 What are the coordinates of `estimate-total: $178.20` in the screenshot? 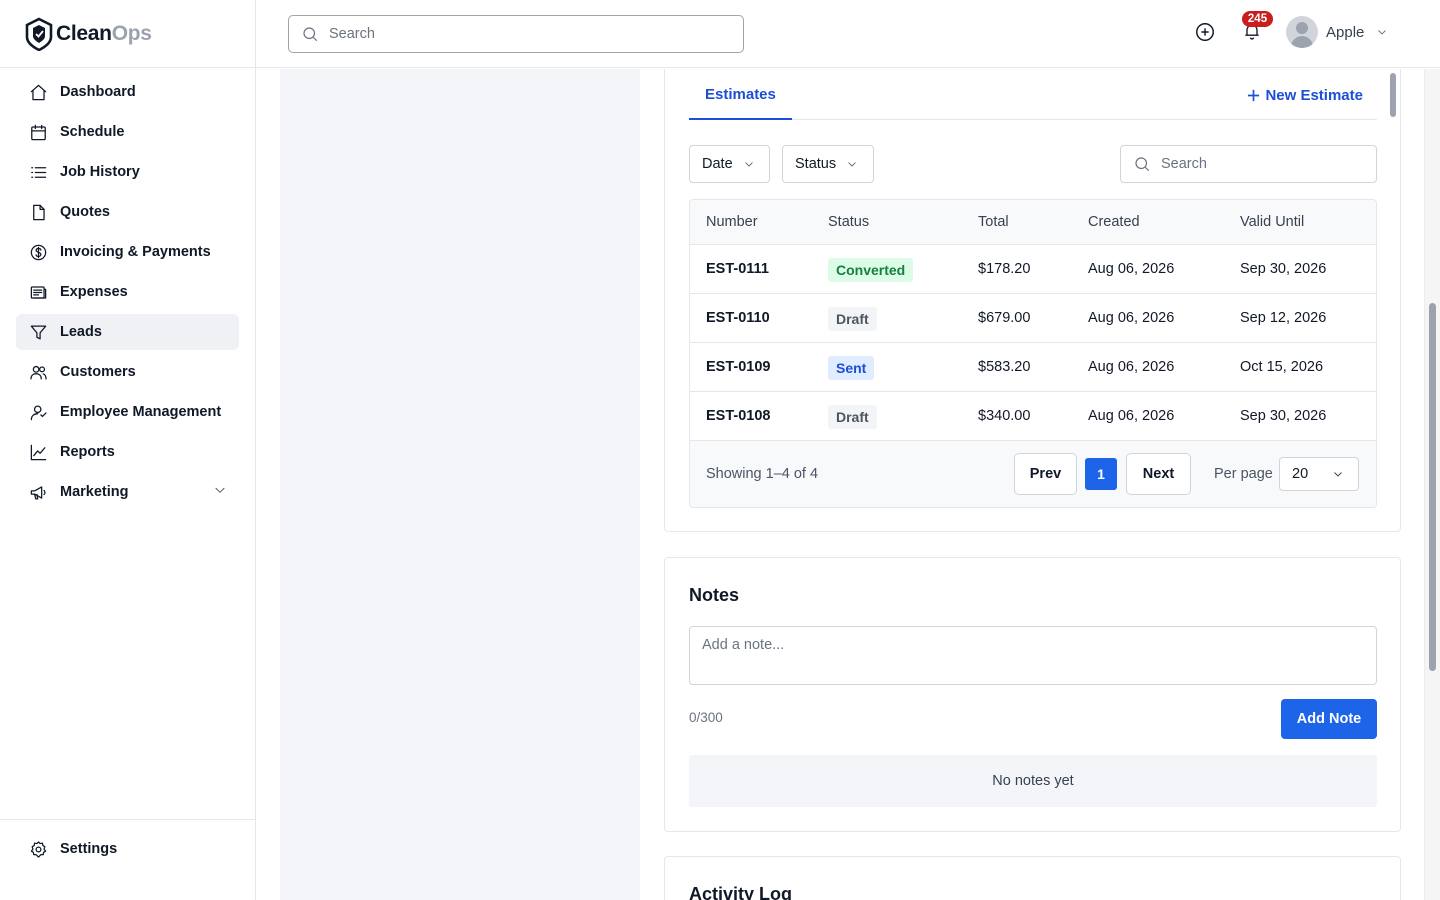 It's located at (1004, 269).